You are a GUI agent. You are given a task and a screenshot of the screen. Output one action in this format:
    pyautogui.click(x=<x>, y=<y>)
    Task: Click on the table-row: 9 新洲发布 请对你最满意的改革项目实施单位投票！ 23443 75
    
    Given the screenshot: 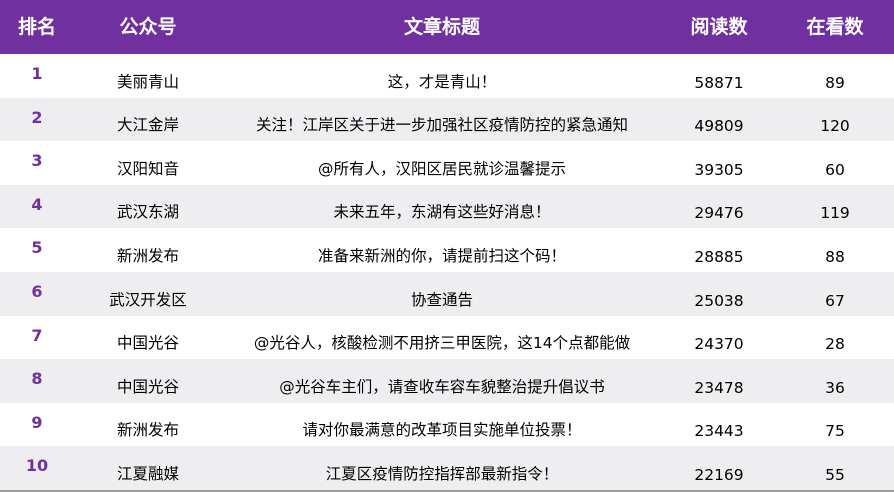 What is the action you would take?
    pyautogui.click(x=447, y=425)
    